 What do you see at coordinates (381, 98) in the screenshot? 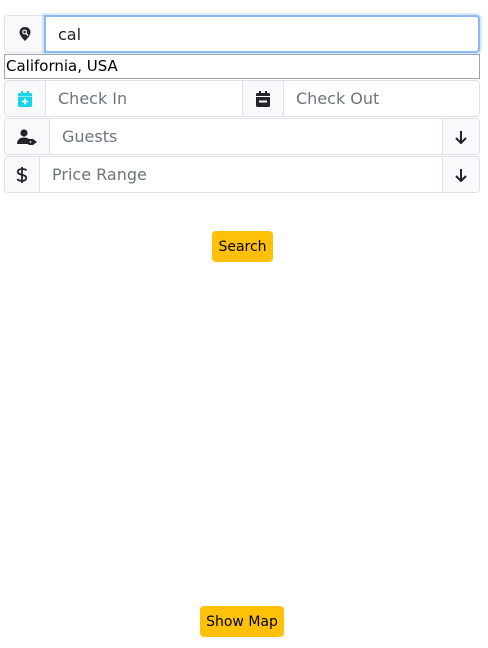
I see `check-out-input: Check Out` at bounding box center [381, 98].